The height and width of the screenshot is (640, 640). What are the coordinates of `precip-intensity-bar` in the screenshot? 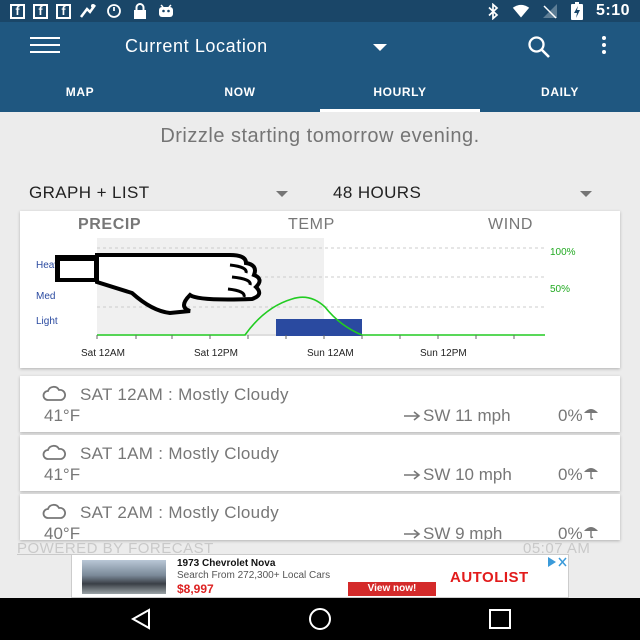 It's located at (319, 327).